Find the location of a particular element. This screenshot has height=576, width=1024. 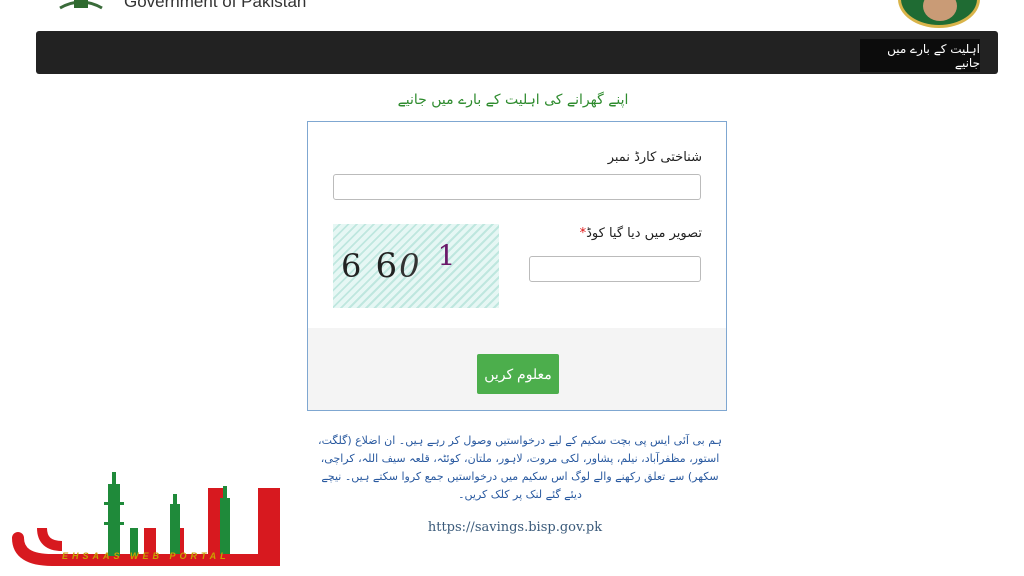

captcha-char: 0 is located at coordinates (410, 266).